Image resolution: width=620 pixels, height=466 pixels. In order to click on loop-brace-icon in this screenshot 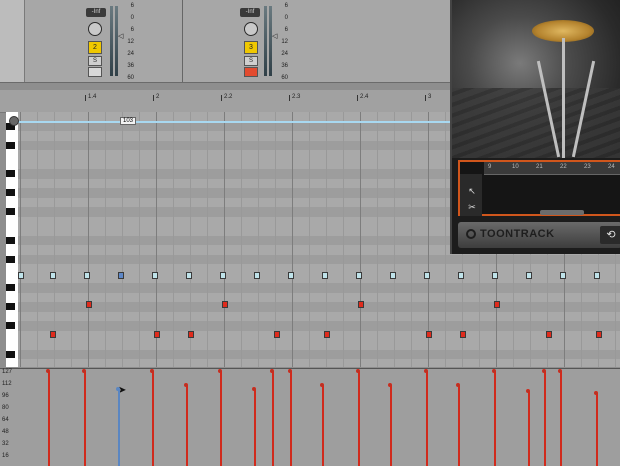, I will do `click(14, 121)`.